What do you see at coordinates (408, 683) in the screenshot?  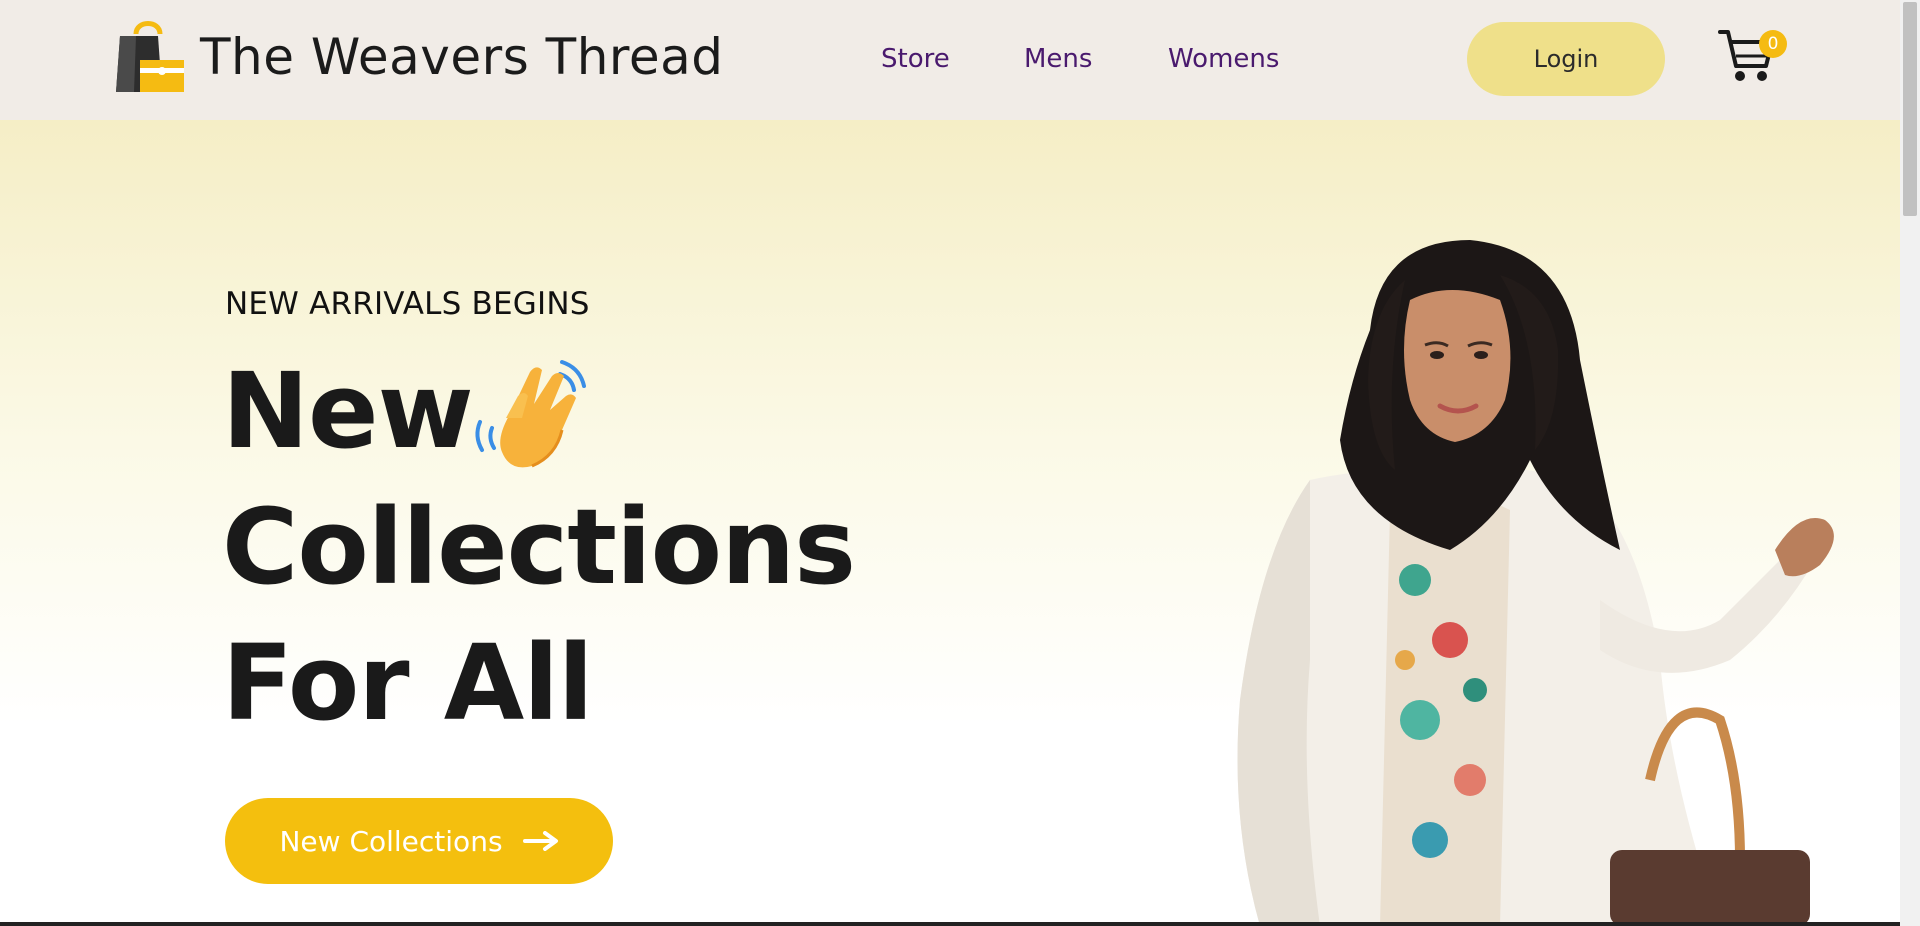 I see `headline-line-3: For All` at bounding box center [408, 683].